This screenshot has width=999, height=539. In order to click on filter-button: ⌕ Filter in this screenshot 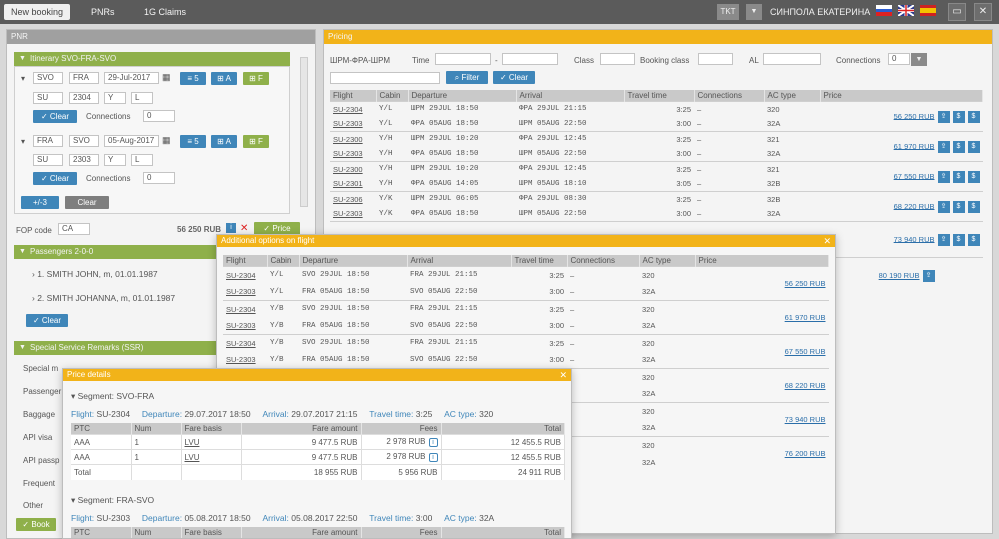, I will do `click(467, 77)`.